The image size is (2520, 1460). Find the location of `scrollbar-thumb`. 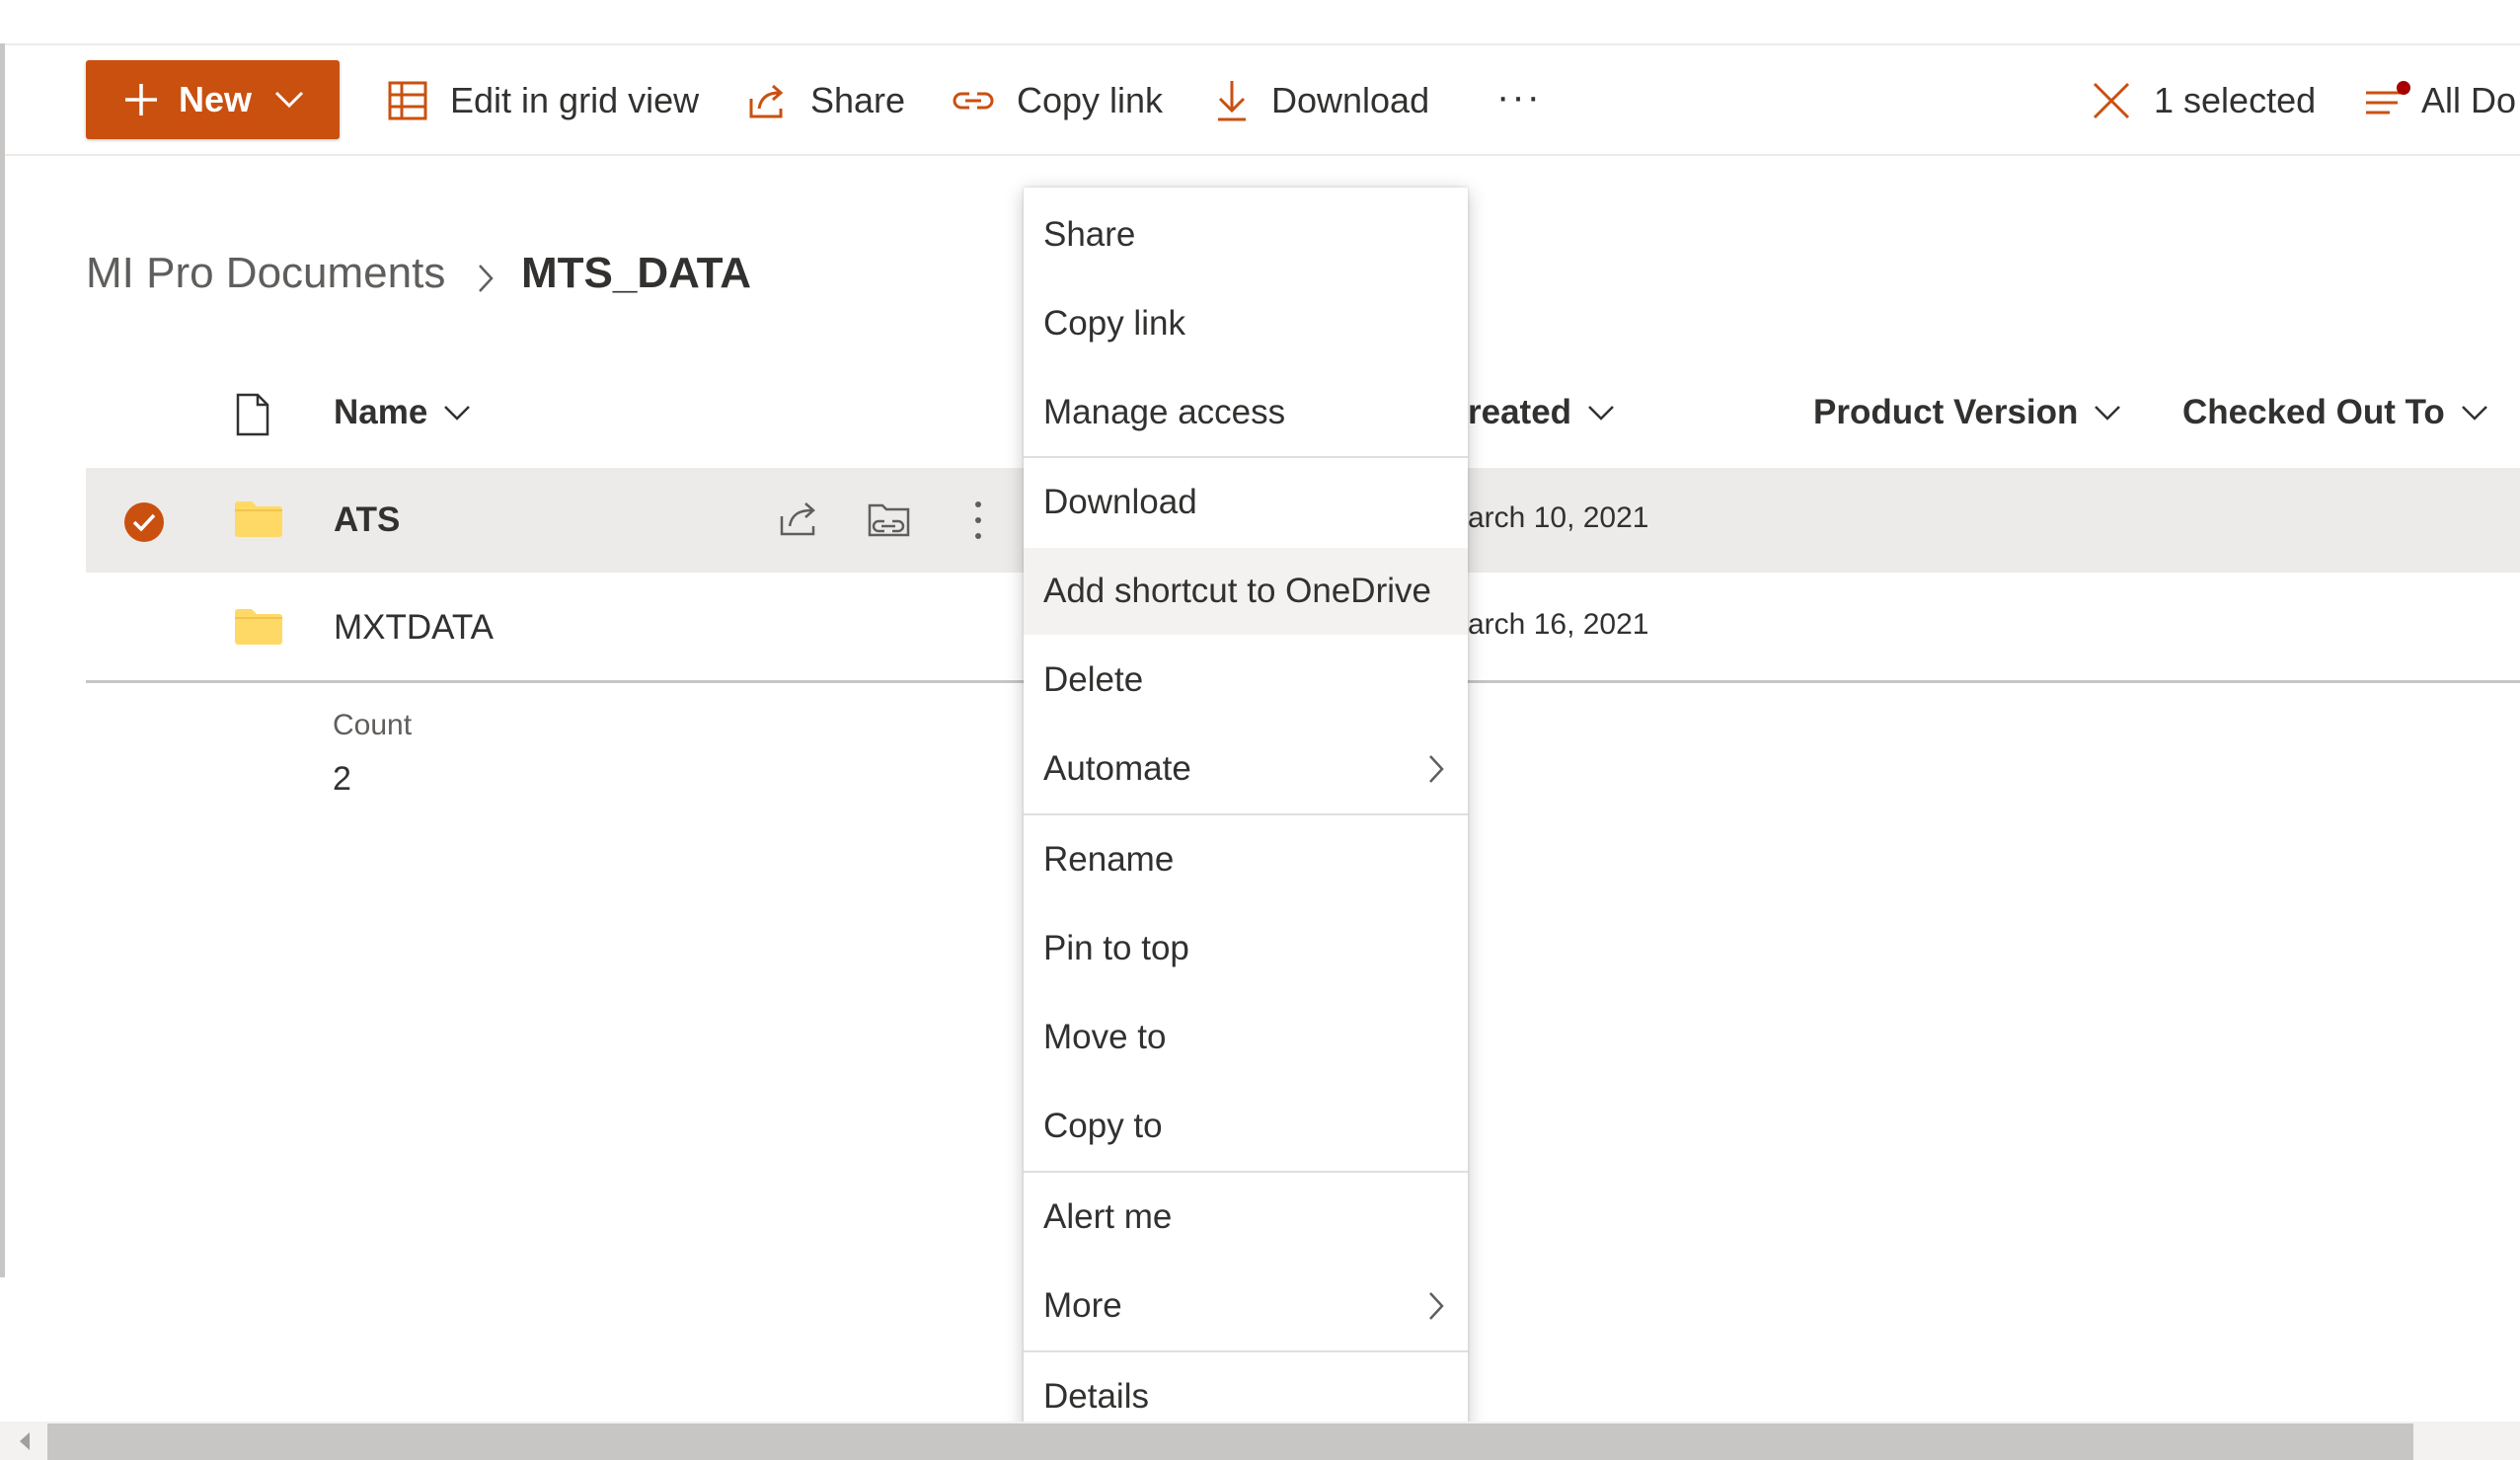

scrollbar-thumb is located at coordinates (1230, 1442).